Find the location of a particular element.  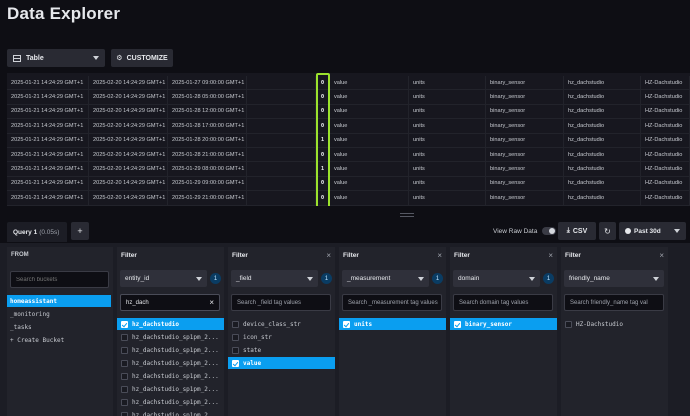

add-query-button: + is located at coordinates (80, 231).